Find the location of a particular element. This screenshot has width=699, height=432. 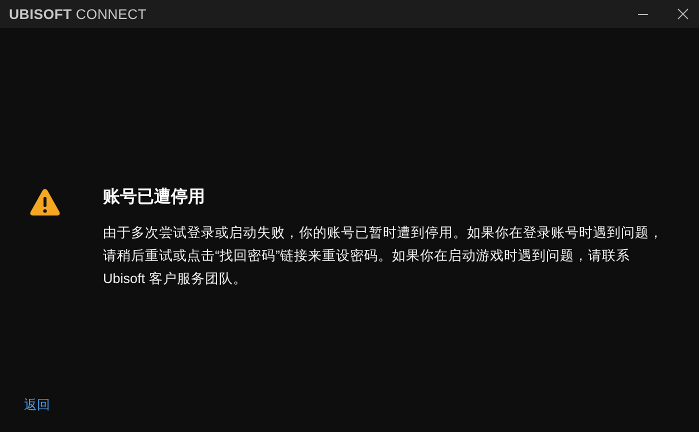

close-icon is located at coordinates (683, 14).